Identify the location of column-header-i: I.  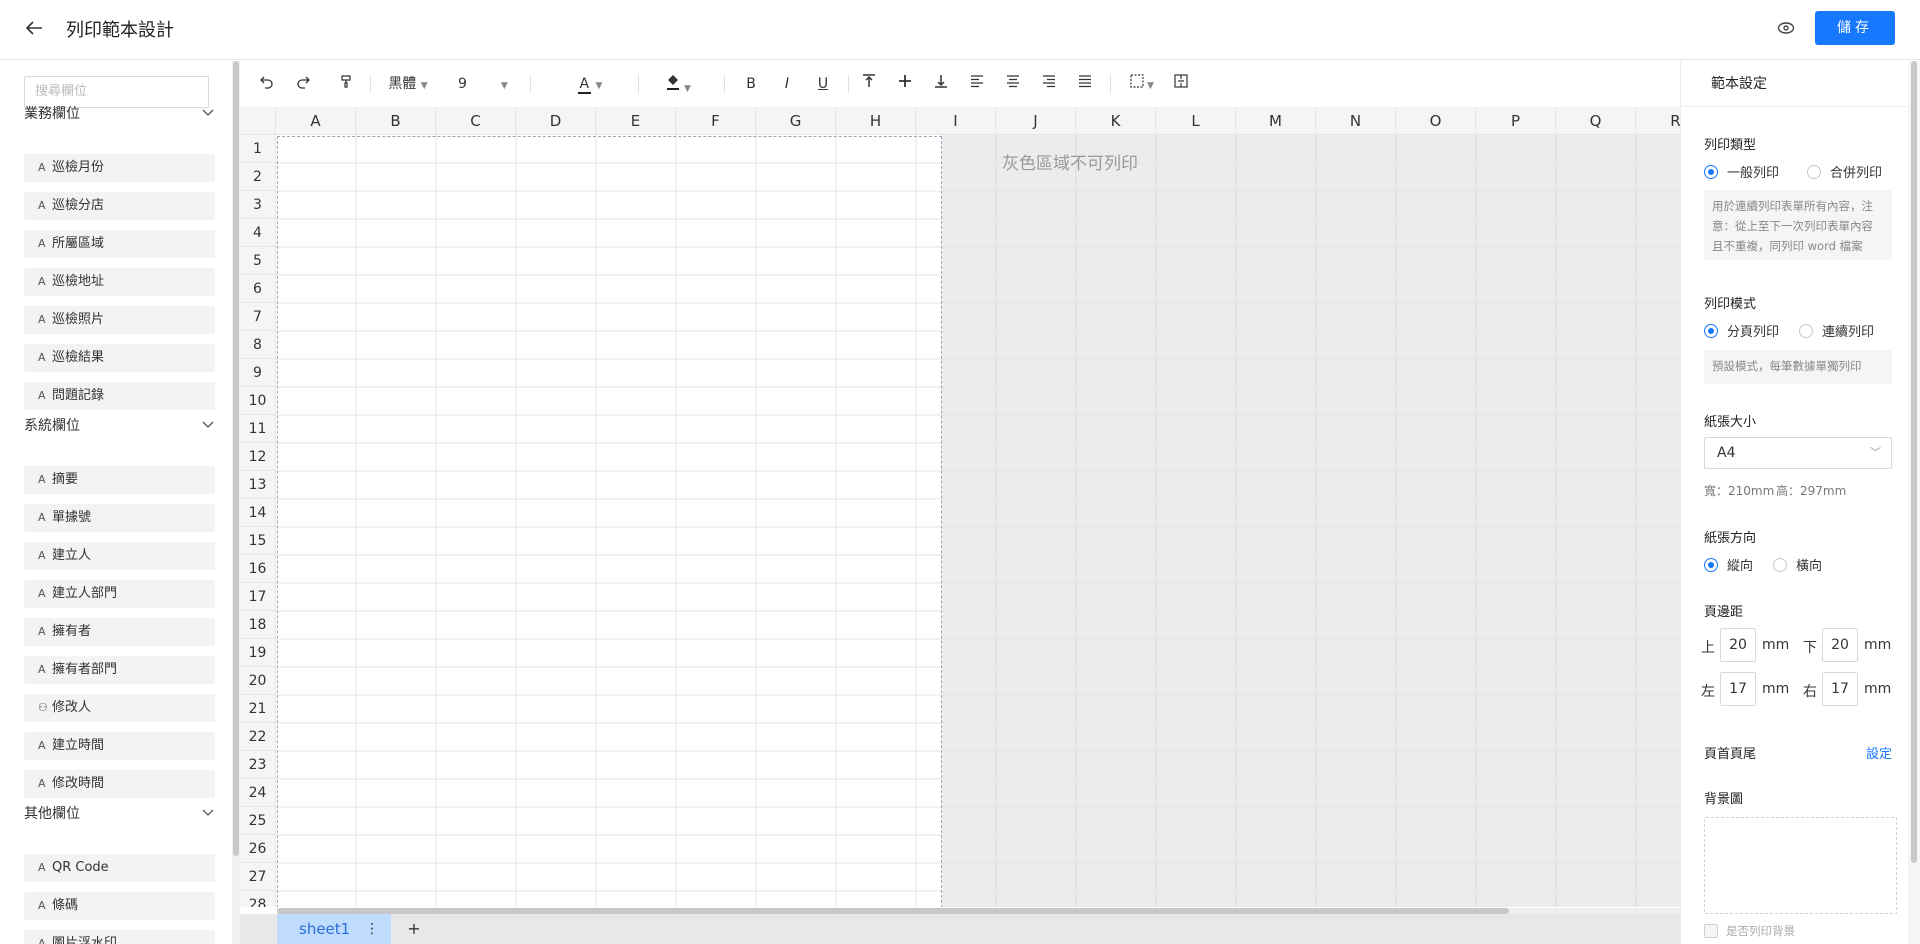
(956, 121).